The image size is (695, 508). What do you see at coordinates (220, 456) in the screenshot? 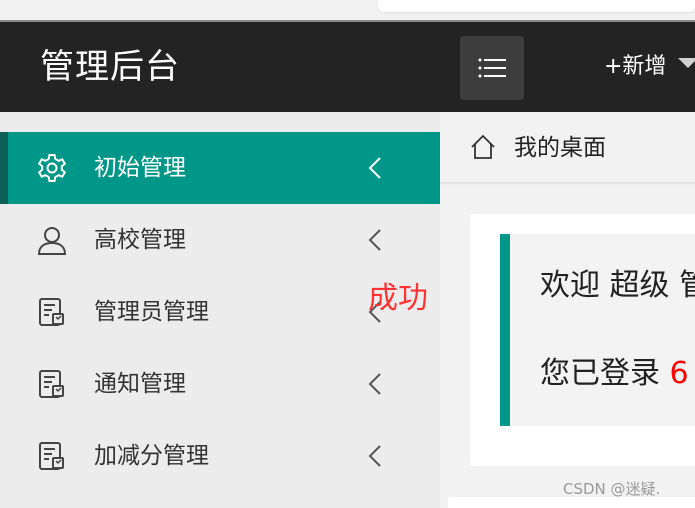
I see `sidebar-item-points-management: 加减分管理` at bounding box center [220, 456].